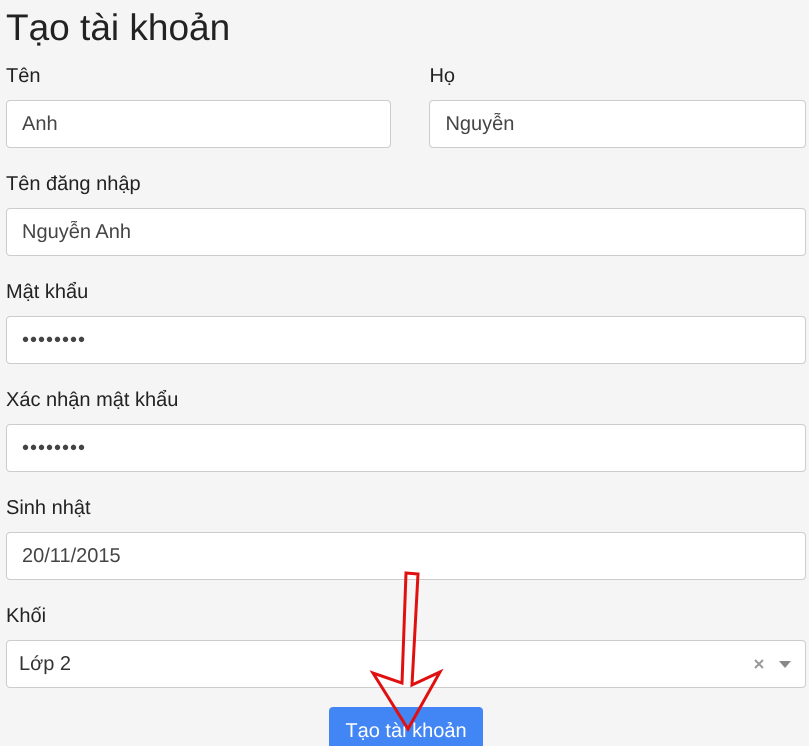 The image size is (809, 746). What do you see at coordinates (26, 616) in the screenshot?
I see `field-label: Khối` at bounding box center [26, 616].